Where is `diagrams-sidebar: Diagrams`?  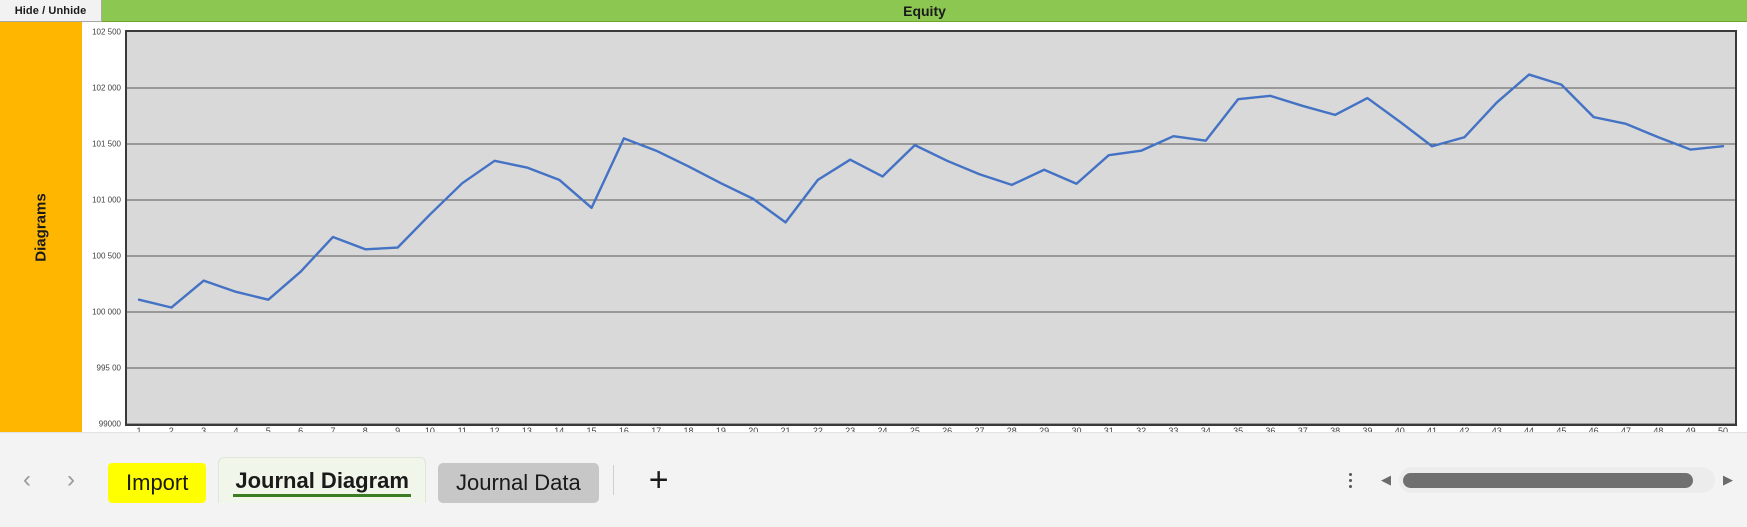 diagrams-sidebar: Diagrams is located at coordinates (41, 227).